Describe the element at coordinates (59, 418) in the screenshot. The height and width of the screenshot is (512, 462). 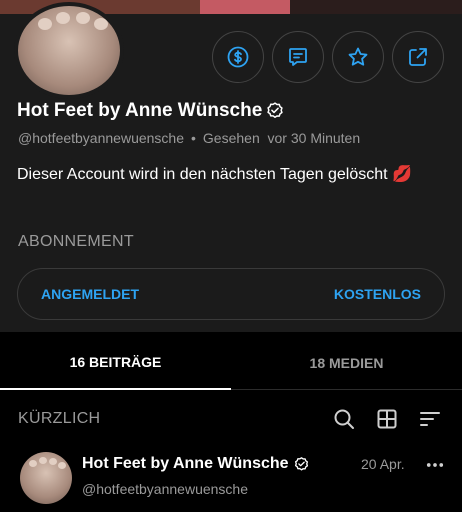
I see `recent-heading: KÜRZLICH` at that location.